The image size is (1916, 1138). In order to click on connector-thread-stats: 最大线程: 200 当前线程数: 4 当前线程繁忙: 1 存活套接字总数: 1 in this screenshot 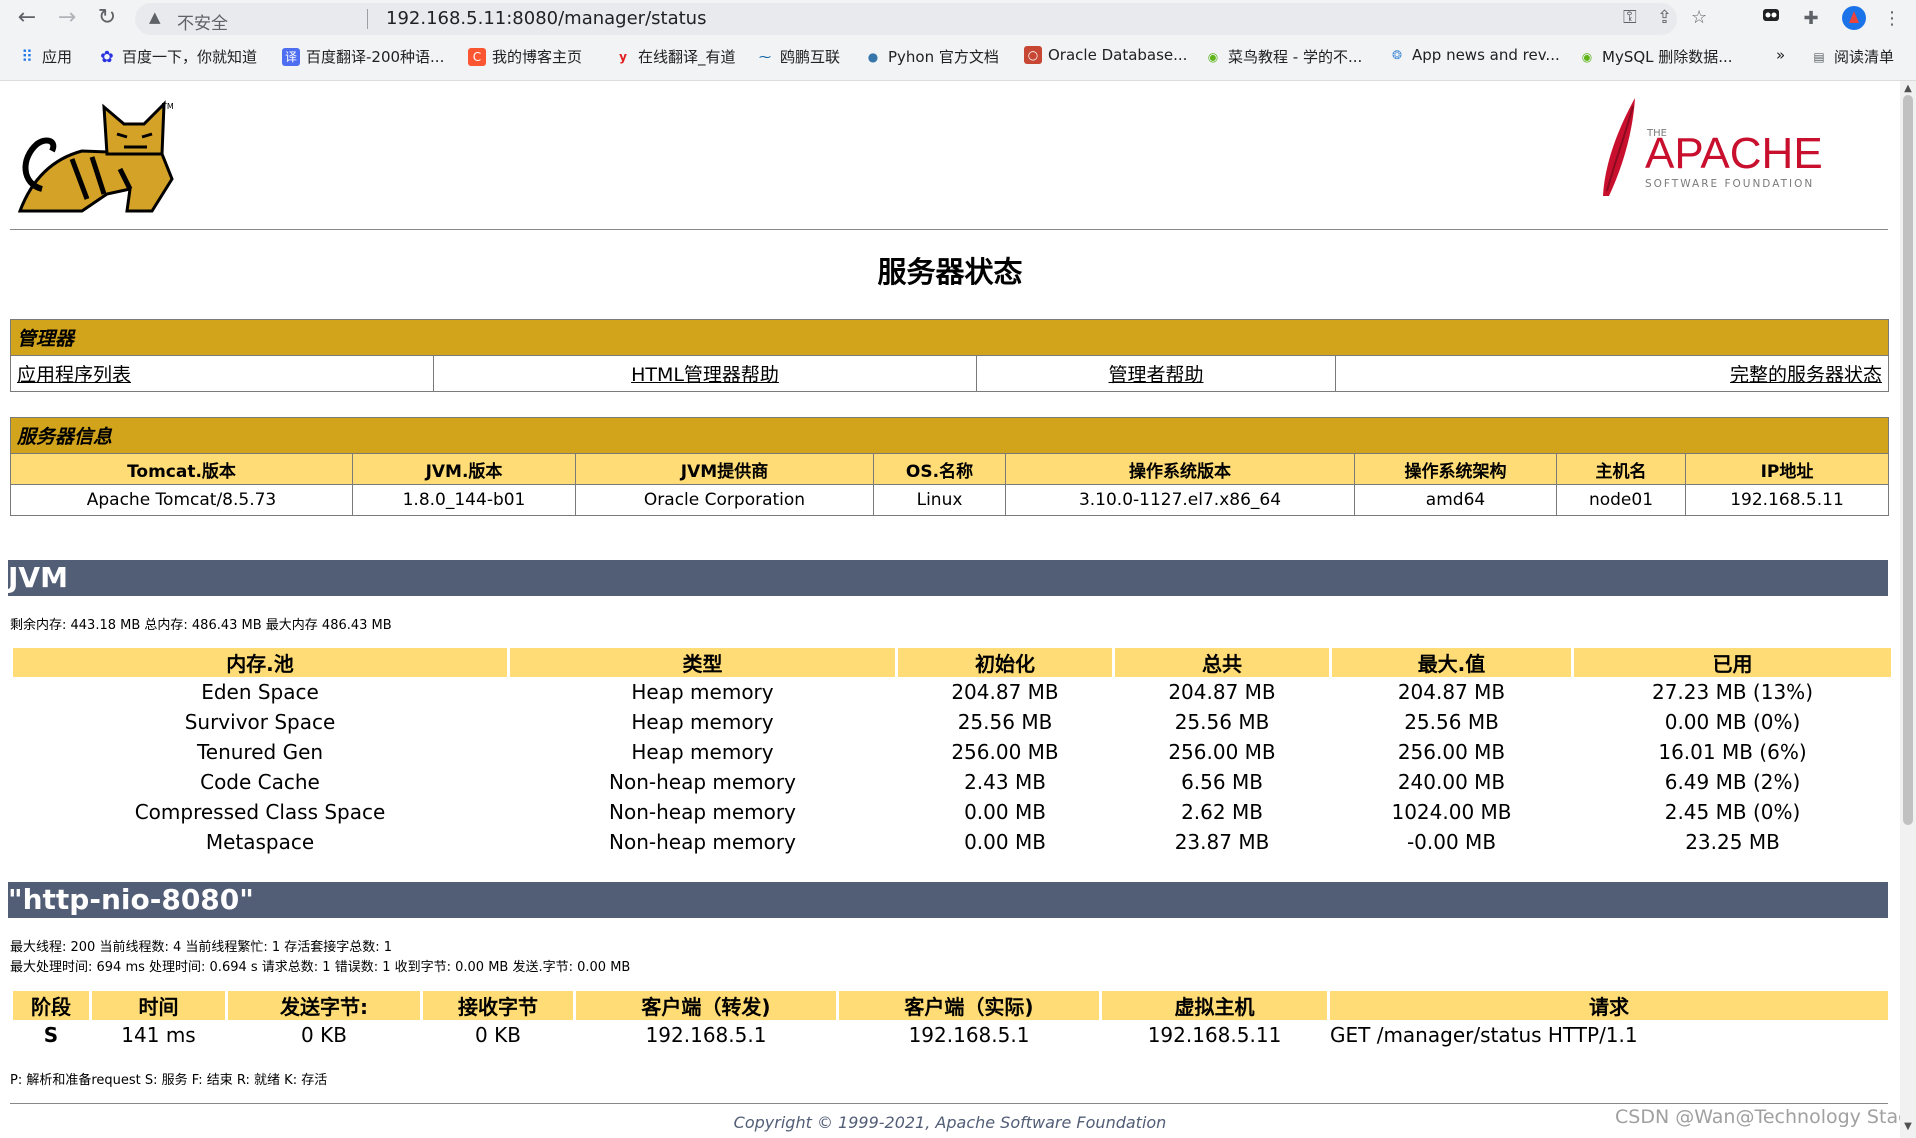, I will do `click(201, 947)`.